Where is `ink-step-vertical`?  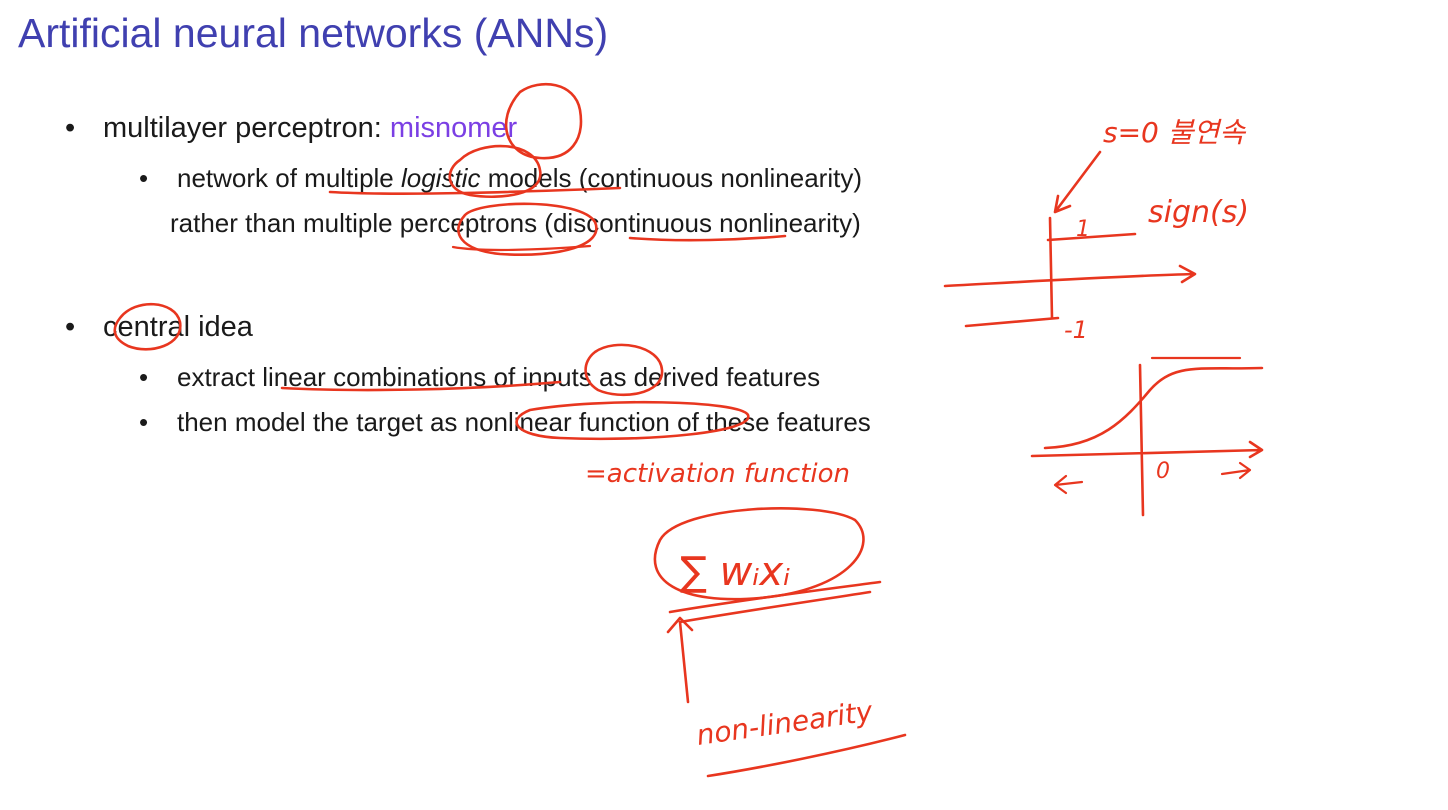 ink-step-vertical is located at coordinates (1051, 268).